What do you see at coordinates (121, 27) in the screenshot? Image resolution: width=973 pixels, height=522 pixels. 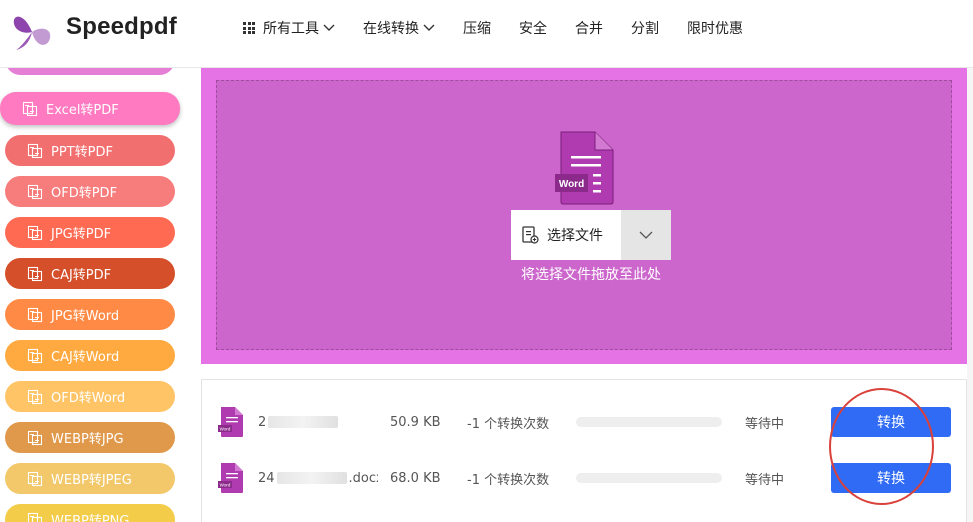 I see `brand-name: Speedpdf` at bounding box center [121, 27].